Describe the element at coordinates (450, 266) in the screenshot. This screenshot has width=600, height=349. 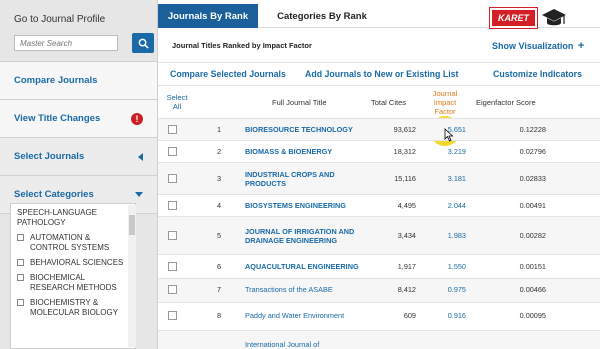
I see `impact-factor-link: 1.550` at that location.